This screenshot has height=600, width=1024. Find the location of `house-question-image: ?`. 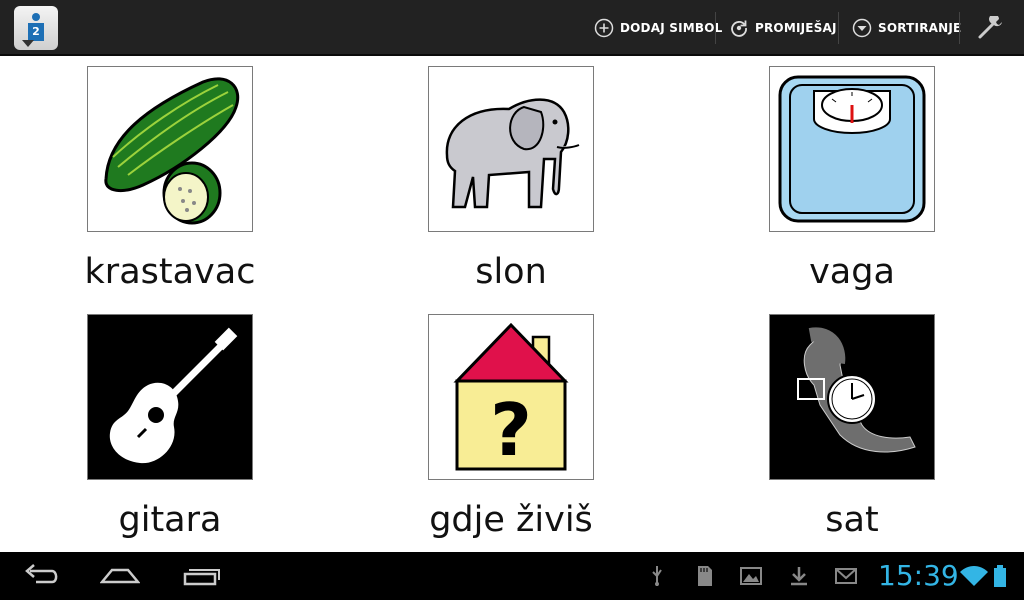

house-question-image: ? is located at coordinates (511, 397).